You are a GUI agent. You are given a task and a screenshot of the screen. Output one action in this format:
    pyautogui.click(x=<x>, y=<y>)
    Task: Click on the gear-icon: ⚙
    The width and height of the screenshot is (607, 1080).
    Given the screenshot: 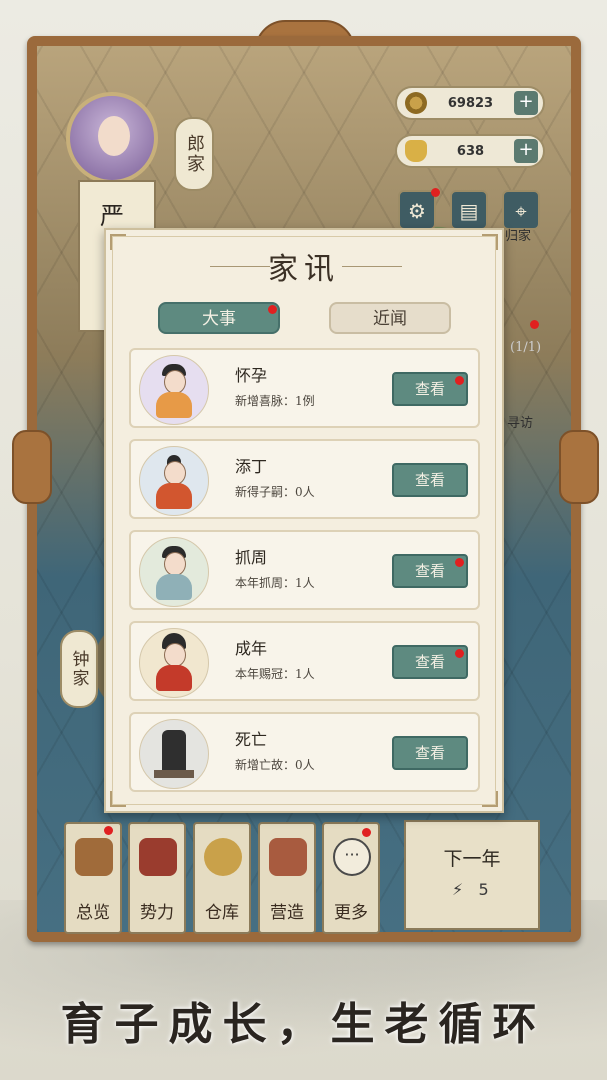 What is the action you would take?
    pyautogui.click(x=417, y=211)
    